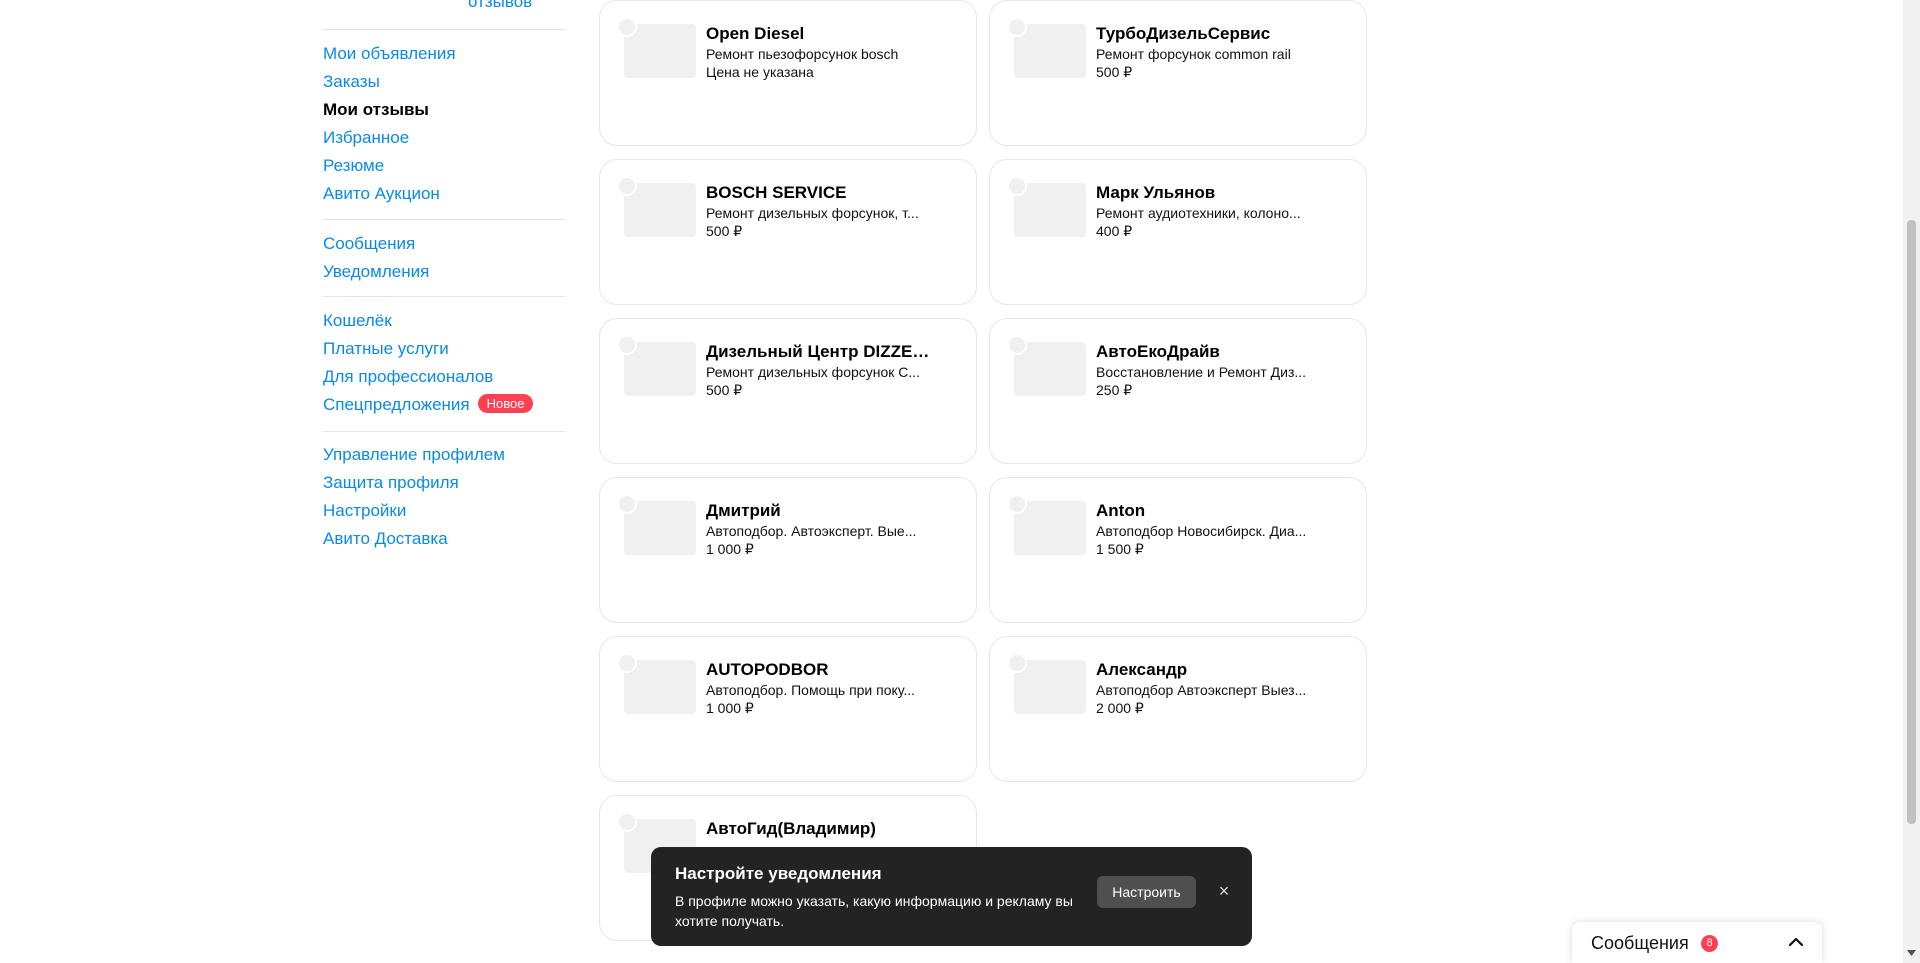  I want to click on sidebar-item-special-offers-label: Спецпредложения, so click(396, 404).